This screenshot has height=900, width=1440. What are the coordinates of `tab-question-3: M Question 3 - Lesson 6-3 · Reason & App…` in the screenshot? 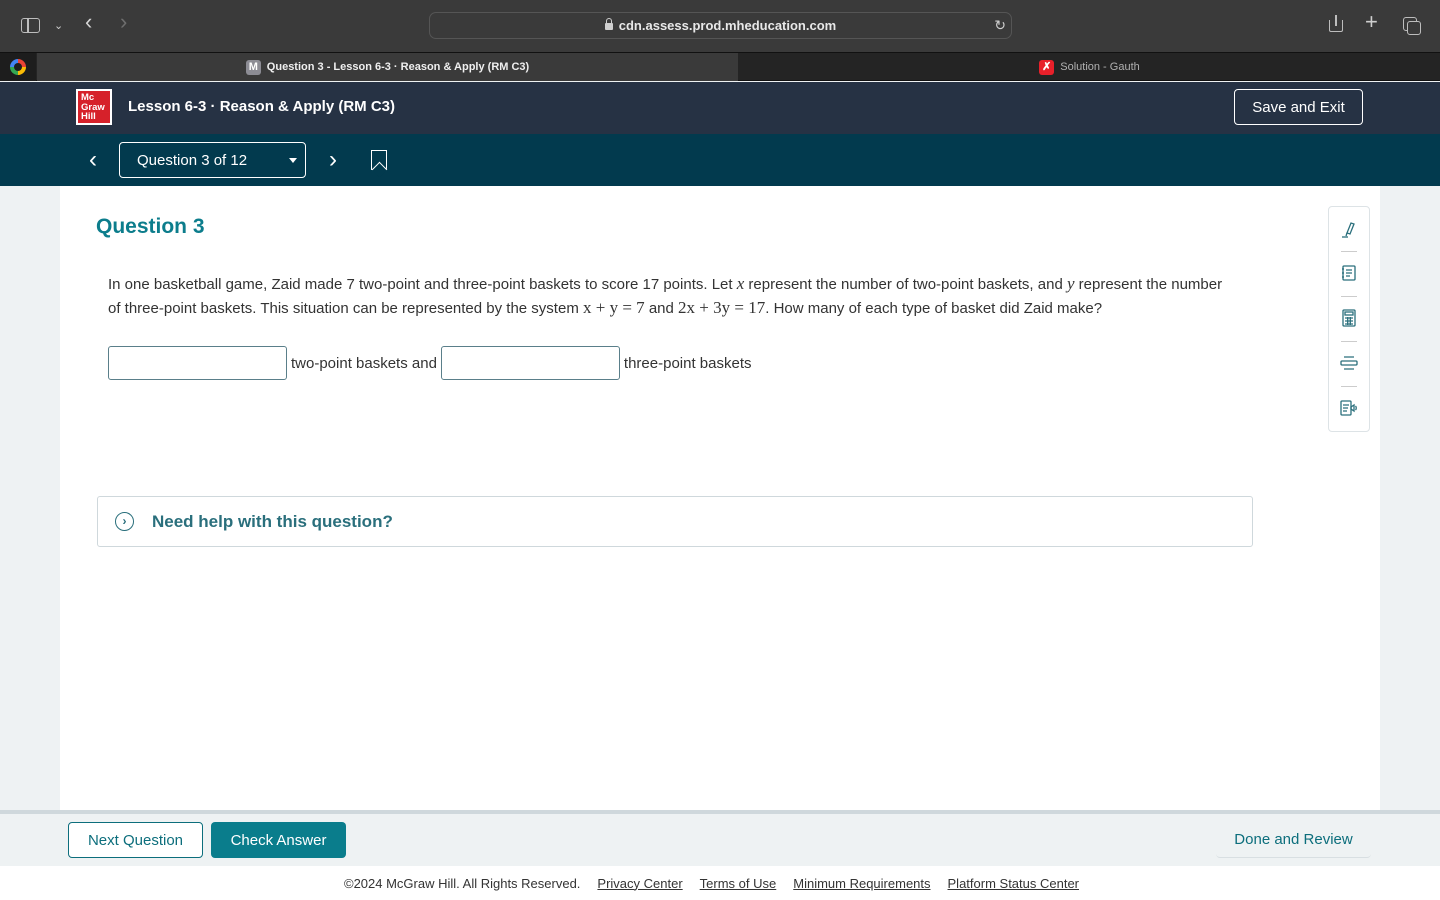 It's located at (387, 67).